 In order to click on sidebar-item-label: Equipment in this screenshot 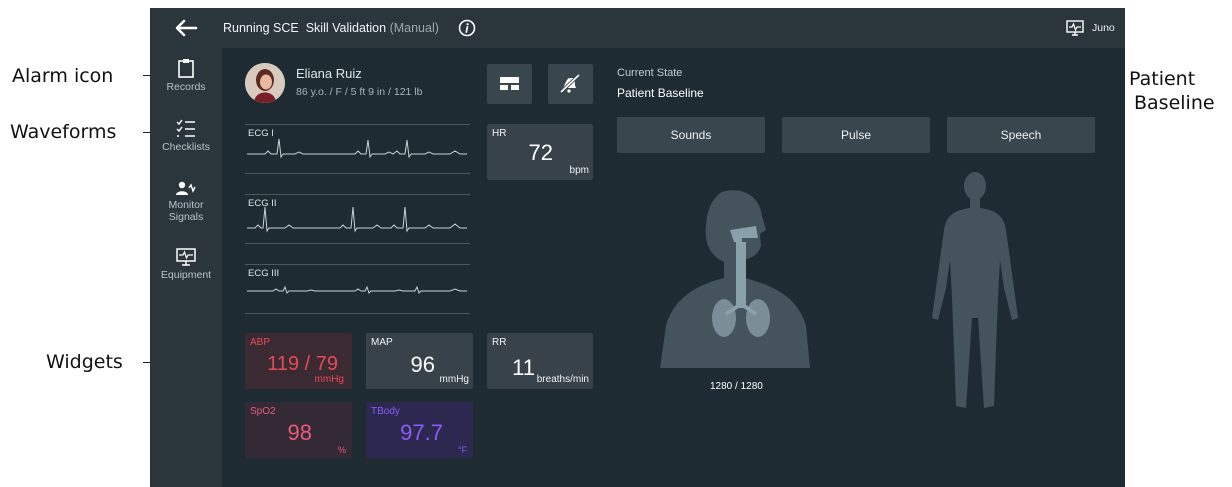, I will do `click(186, 275)`.